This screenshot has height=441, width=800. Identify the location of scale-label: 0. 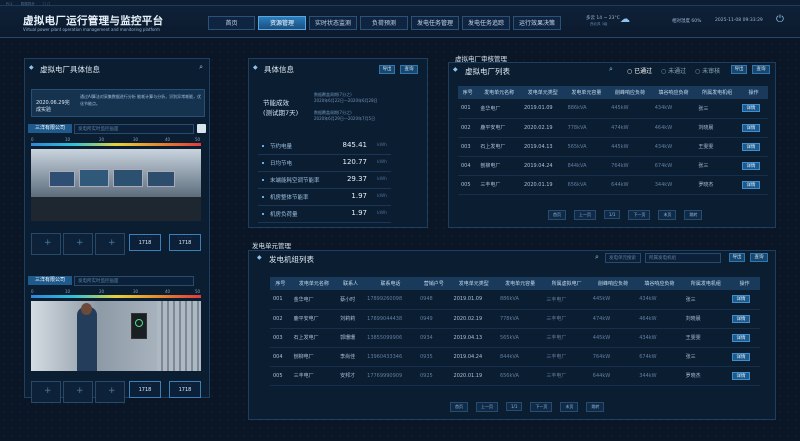
(32, 291).